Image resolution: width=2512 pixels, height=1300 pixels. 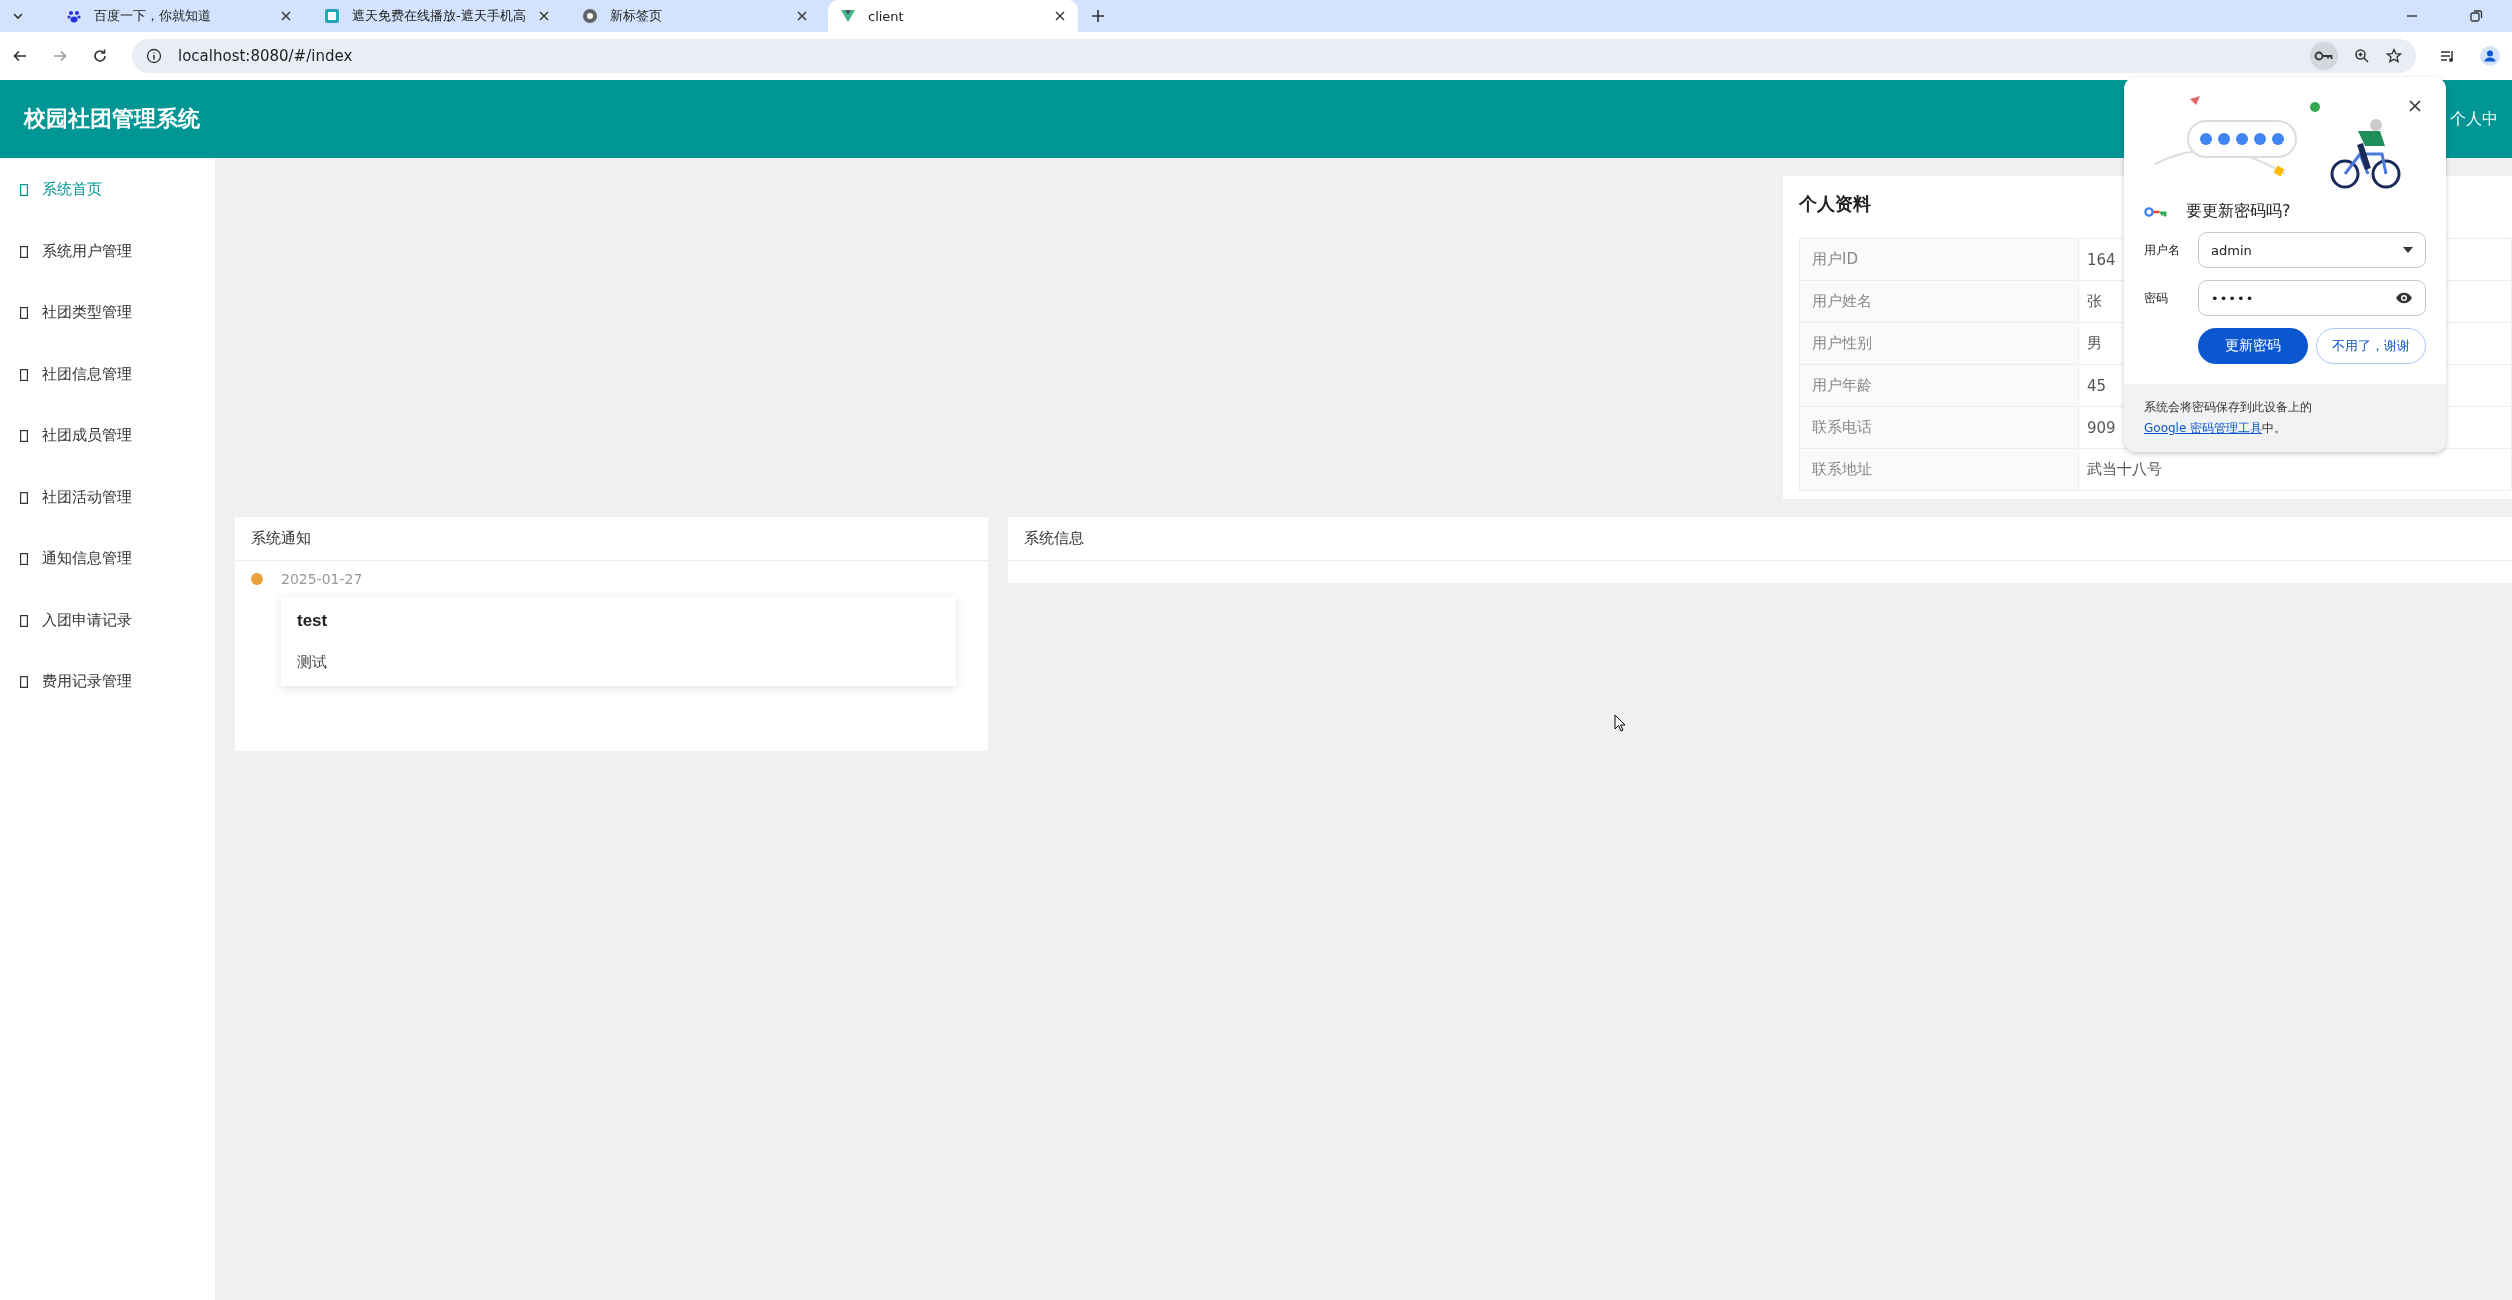 What do you see at coordinates (2312, 250) in the screenshot?
I see `username-field: admin` at bounding box center [2312, 250].